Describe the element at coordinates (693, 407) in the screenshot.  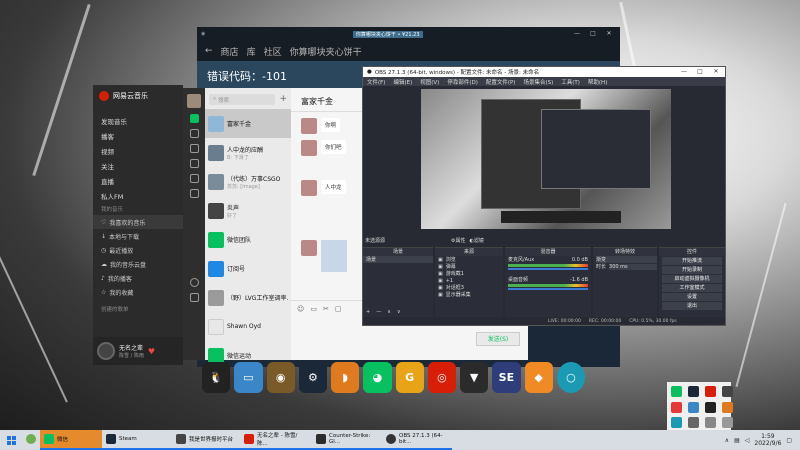
I see `network-tray-icon` at that location.